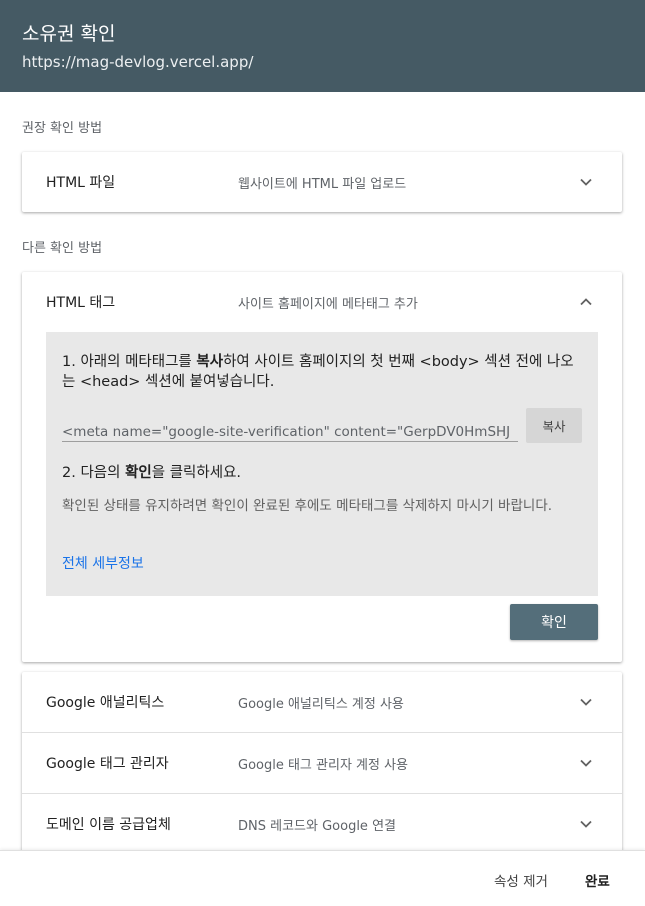 The width and height of the screenshot is (645, 906). What do you see at coordinates (62, 128) in the screenshot?
I see `recommended-section-label: 권장 확인 방법` at bounding box center [62, 128].